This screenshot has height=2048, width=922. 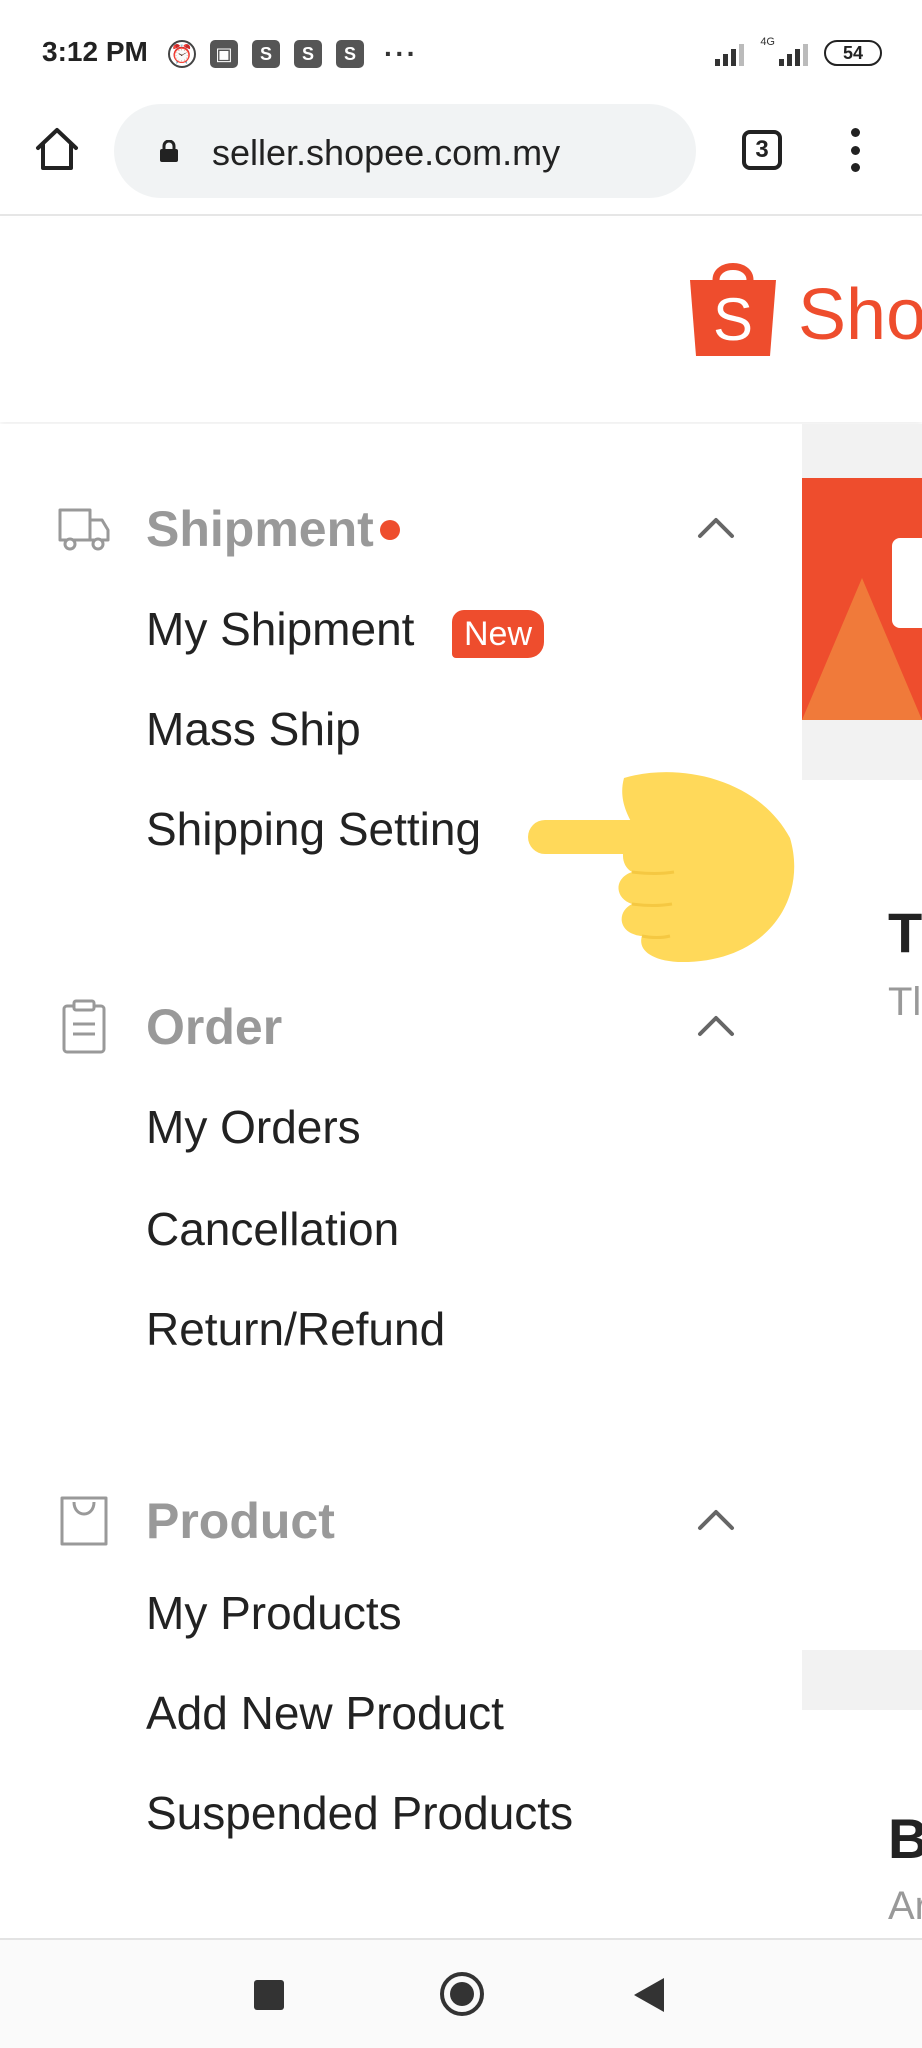 I want to click on shopee-logo-icon: S, so click(x=733, y=307).